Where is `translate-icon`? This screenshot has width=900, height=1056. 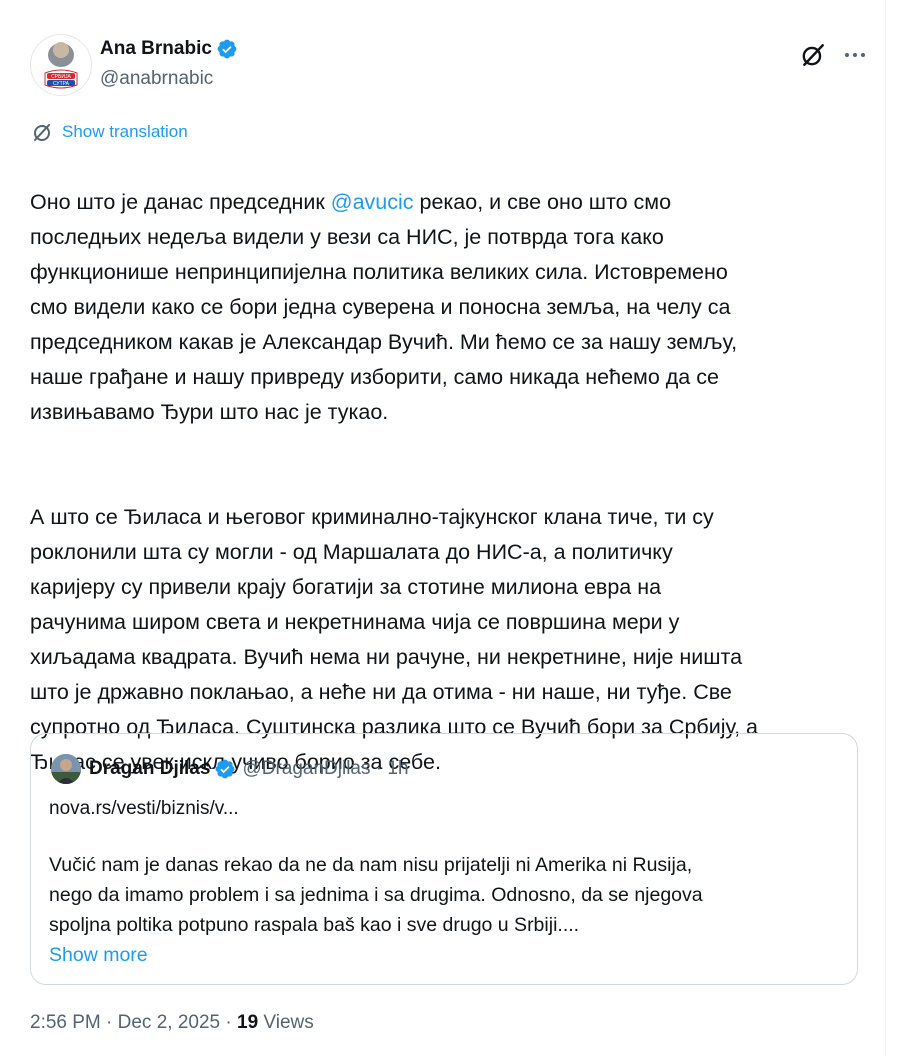
translate-icon is located at coordinates (42, 132).